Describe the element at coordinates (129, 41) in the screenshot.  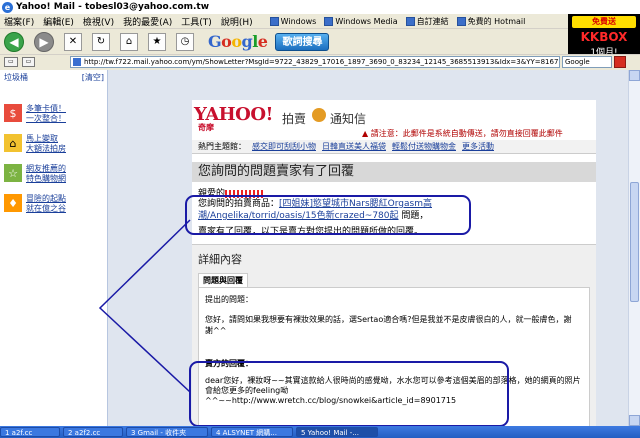
I see `home-icon: ⌂` at that location.